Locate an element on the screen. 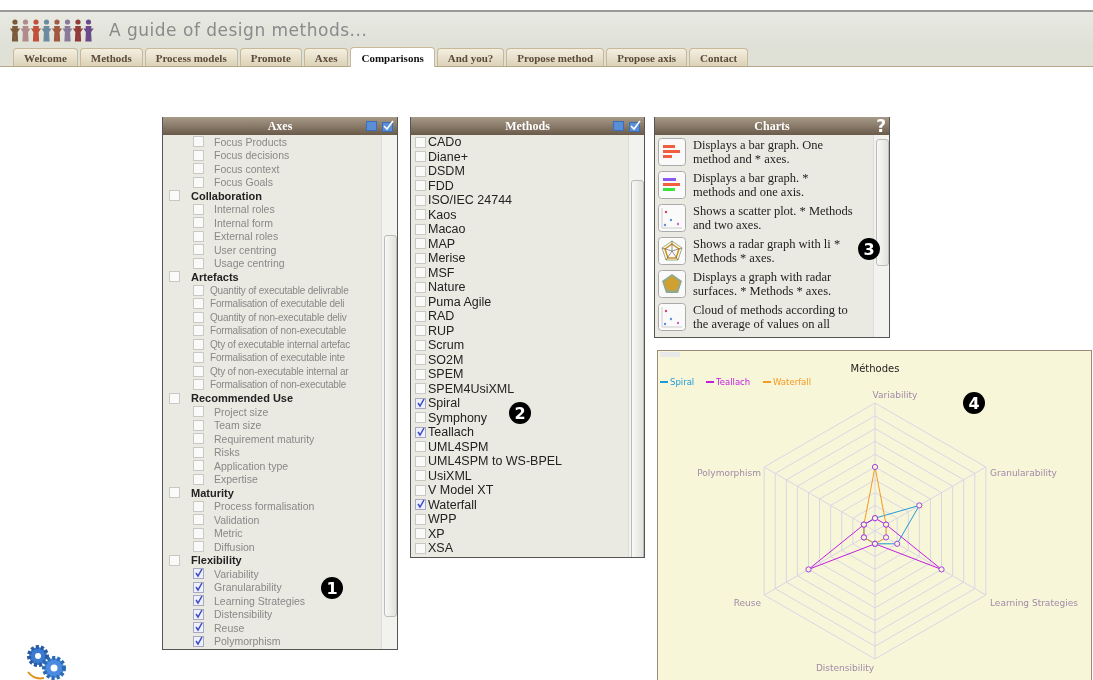 The width and height of the screenshot is (1093, 680). nav-tab: Methods is located at coordinates (111, 57).